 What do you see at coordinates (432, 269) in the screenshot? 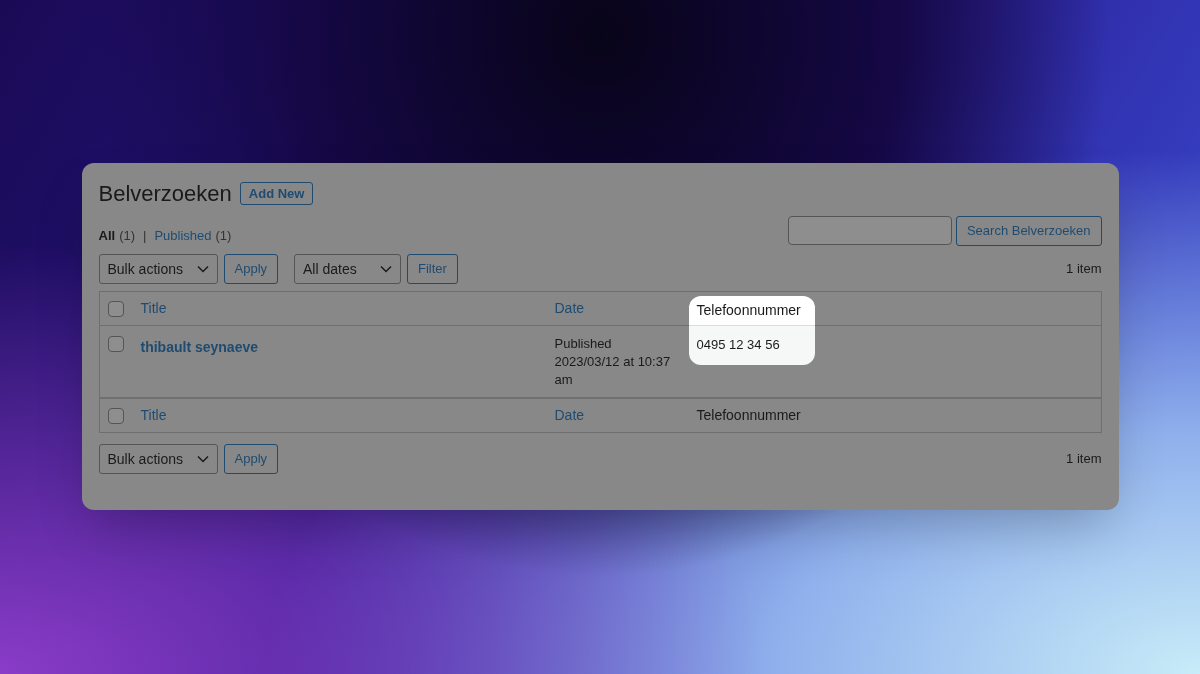
I see `filter-button: Filter` at bounding box center [432, 269].